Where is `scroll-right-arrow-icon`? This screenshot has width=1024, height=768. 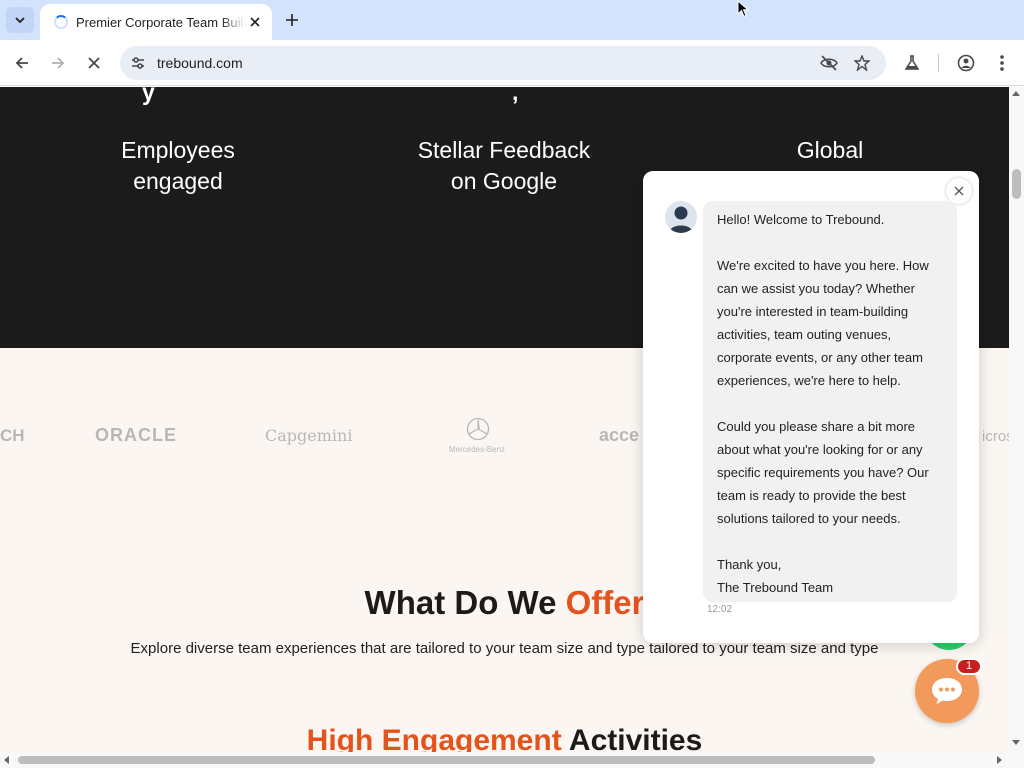 scroll-right-arrow-icon is located at coordinates (999, 760).